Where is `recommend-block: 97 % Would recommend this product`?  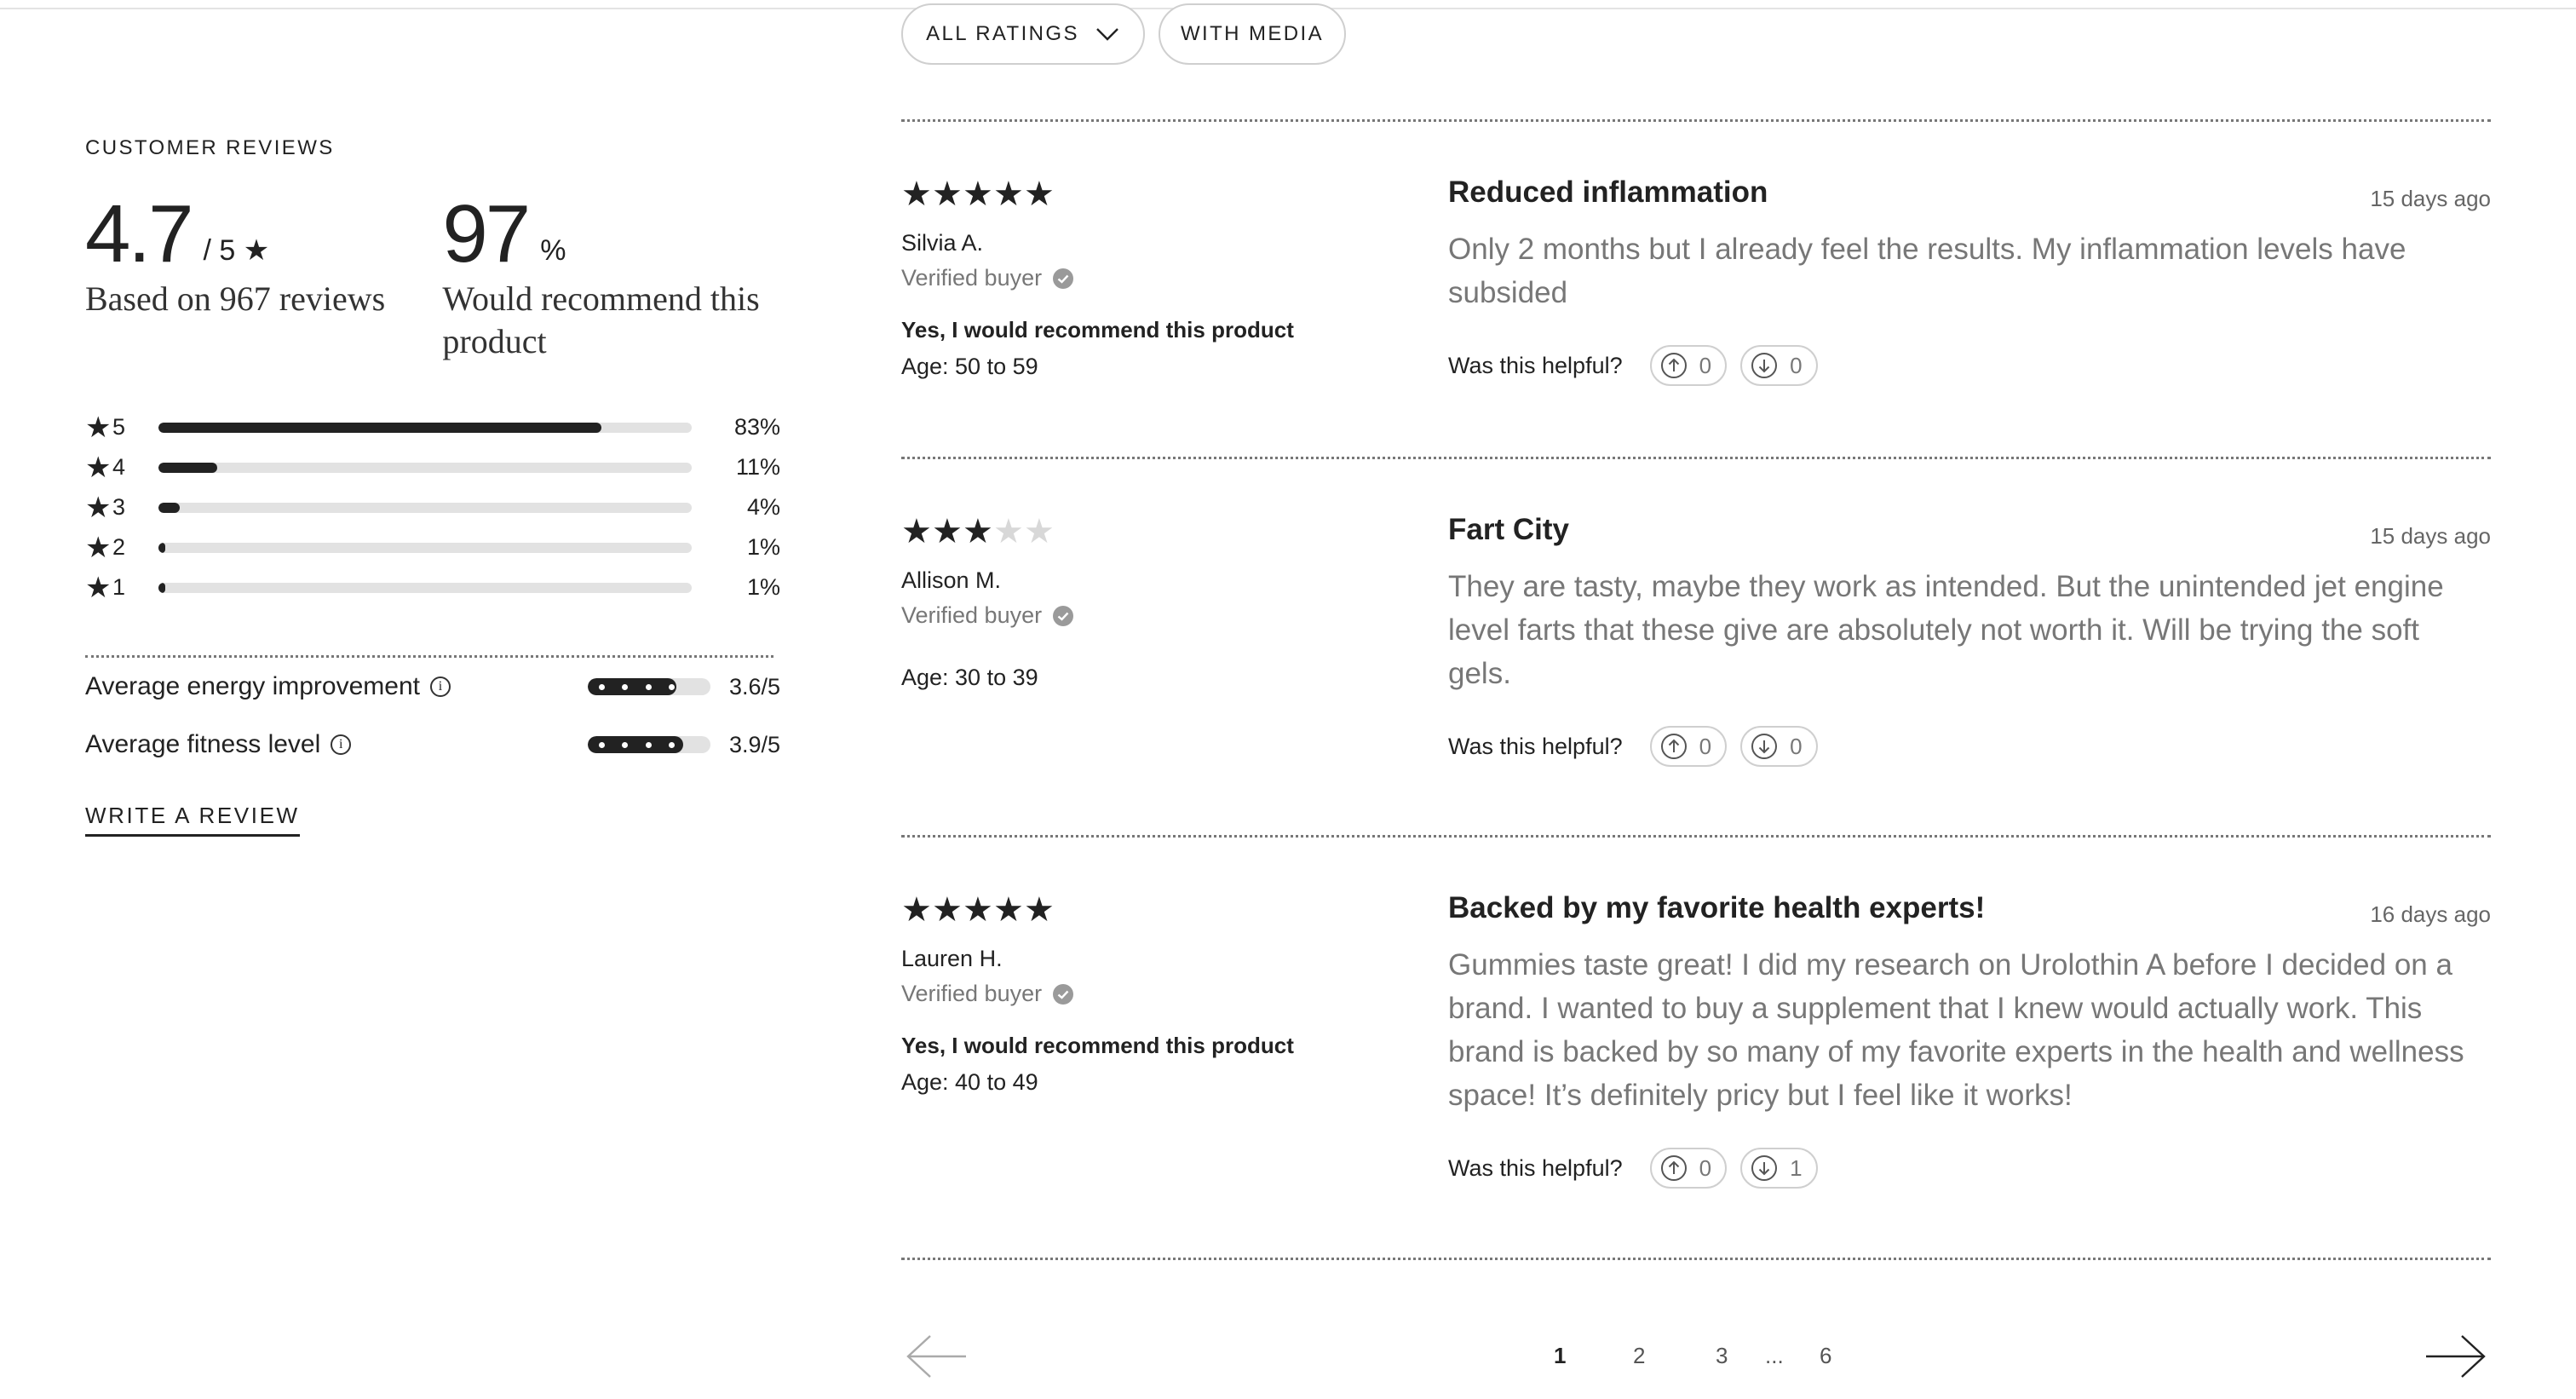
recommend-block: 97 % Would recommend this product is located at coordinates (611, 275).